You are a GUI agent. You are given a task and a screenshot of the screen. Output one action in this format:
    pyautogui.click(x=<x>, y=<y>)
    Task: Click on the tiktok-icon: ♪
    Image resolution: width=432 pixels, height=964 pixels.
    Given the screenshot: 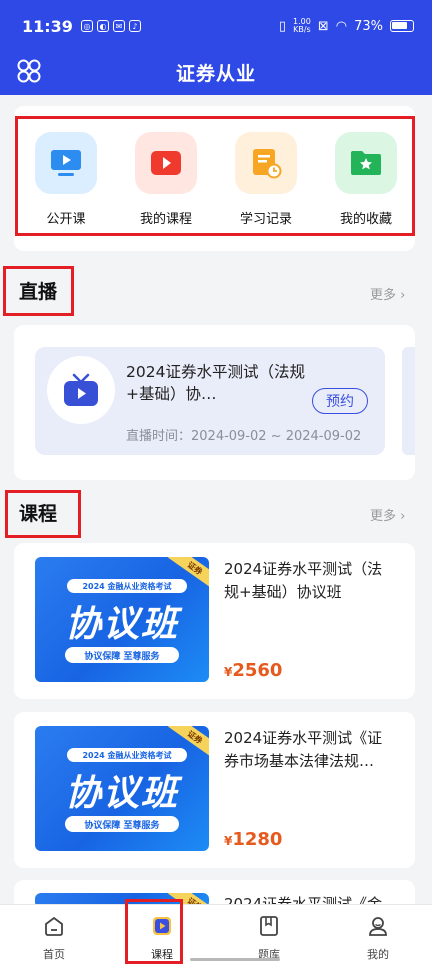 What is the action you would take?
    pyautogui.click(x=134, y=26)
    